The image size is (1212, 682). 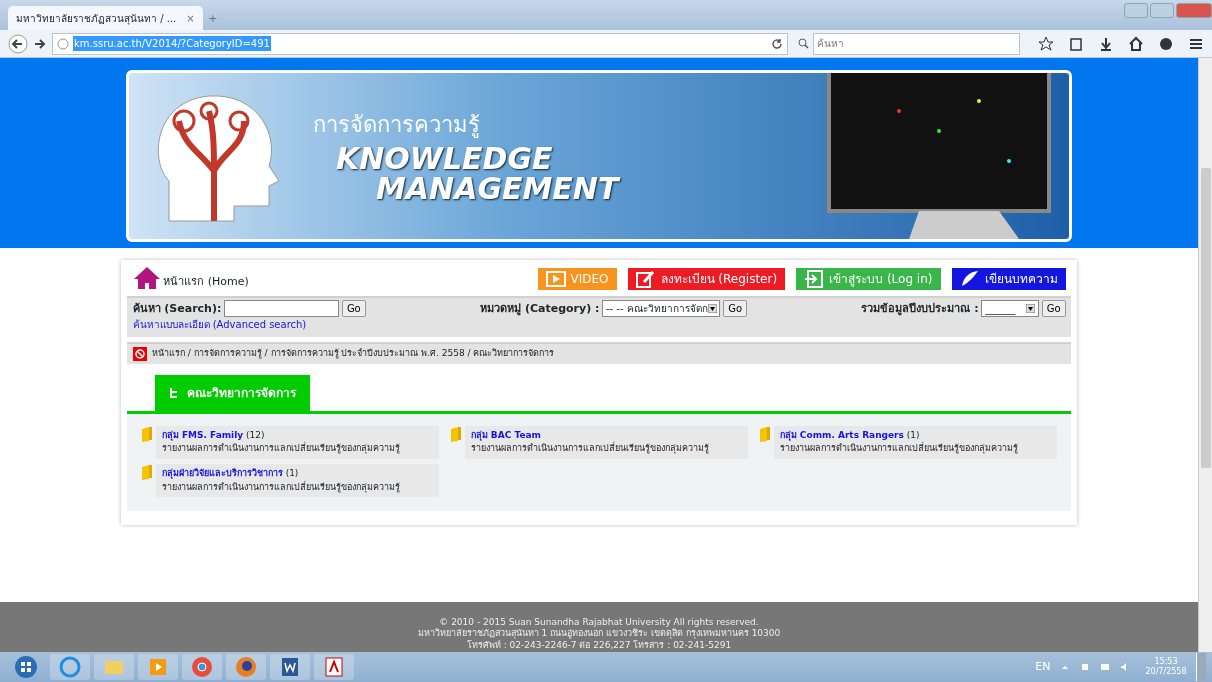 What do you see at coordinates (599, 634) in the screenshot?
I see `footer-text: มหาวิทยาลัยราชภัฏสวนสุนันทา 1 ถนนอู่ทองนอก แขวงวชิระ เขตดุสิต กรุงเทพมหานคร 10300` at bounding box center [599, 634].